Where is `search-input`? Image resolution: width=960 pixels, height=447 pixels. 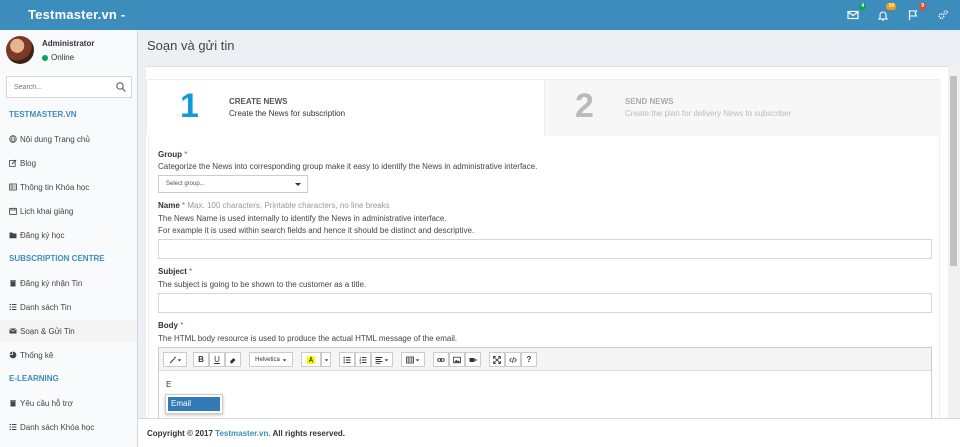 search-input is located at coordinates (57, 87).